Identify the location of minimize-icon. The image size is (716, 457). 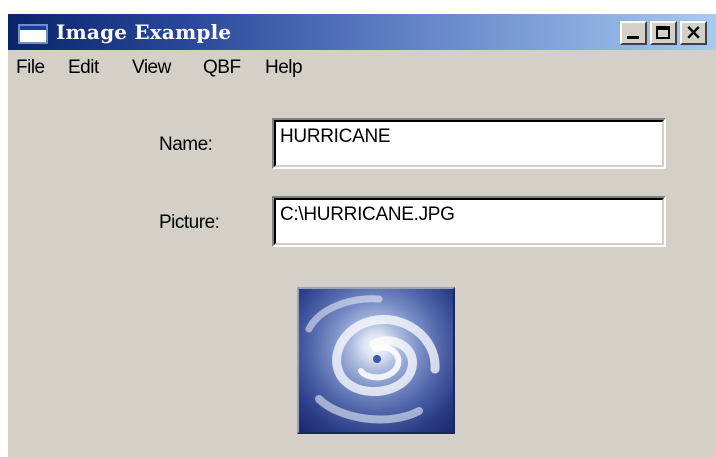
(633, 37).